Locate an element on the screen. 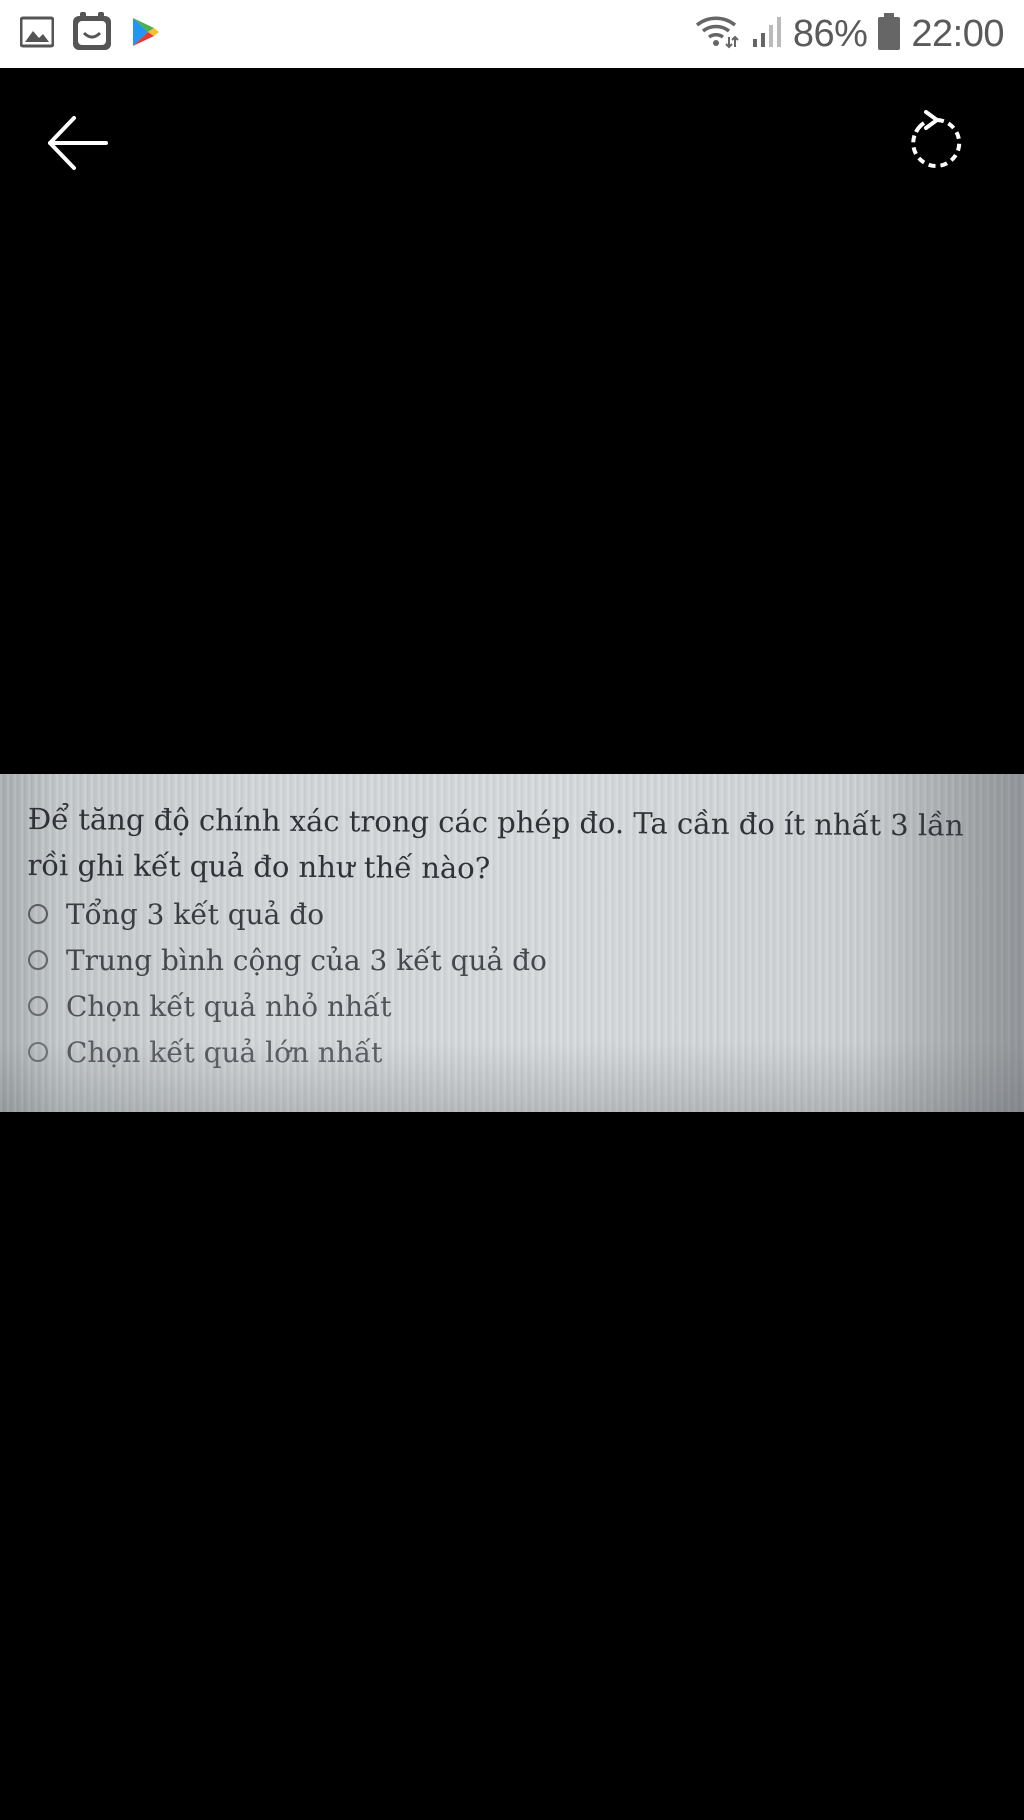  back-arrow-icon is located at coordinates (78, 143).